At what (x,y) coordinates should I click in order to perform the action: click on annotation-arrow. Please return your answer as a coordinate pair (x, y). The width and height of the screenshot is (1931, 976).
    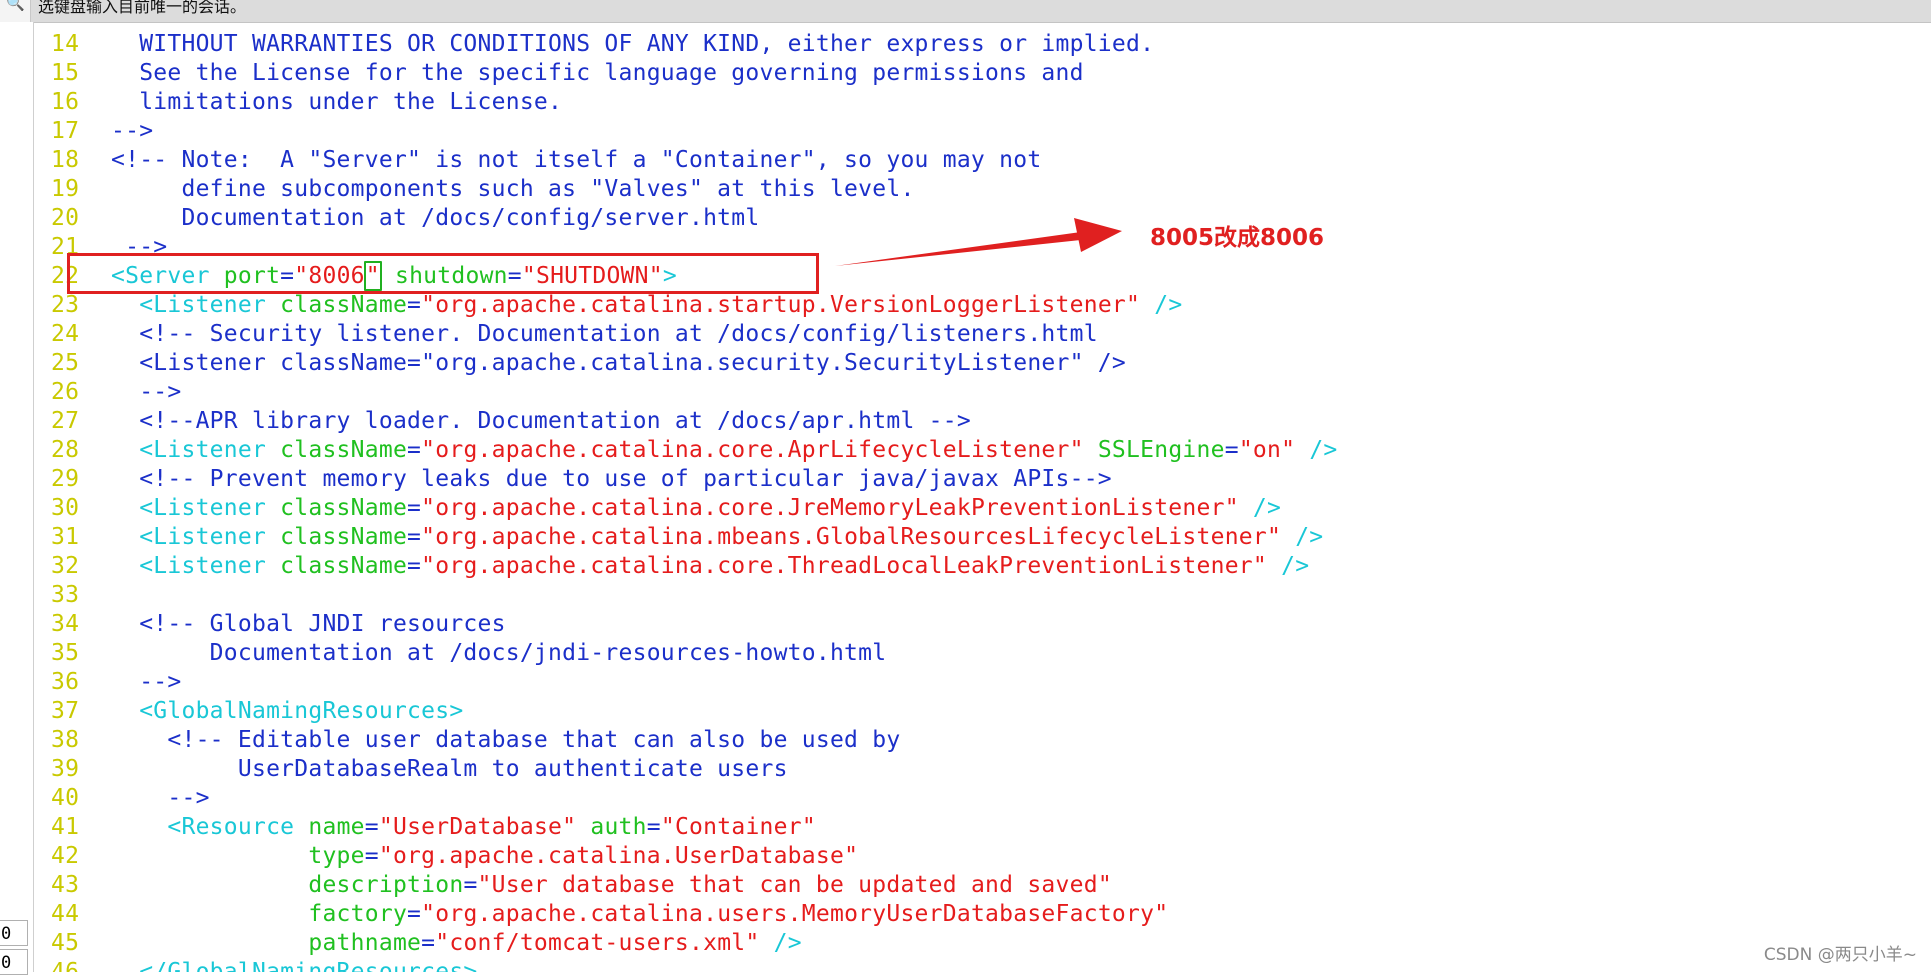
    Looking at the image, I should click on (978, 242).